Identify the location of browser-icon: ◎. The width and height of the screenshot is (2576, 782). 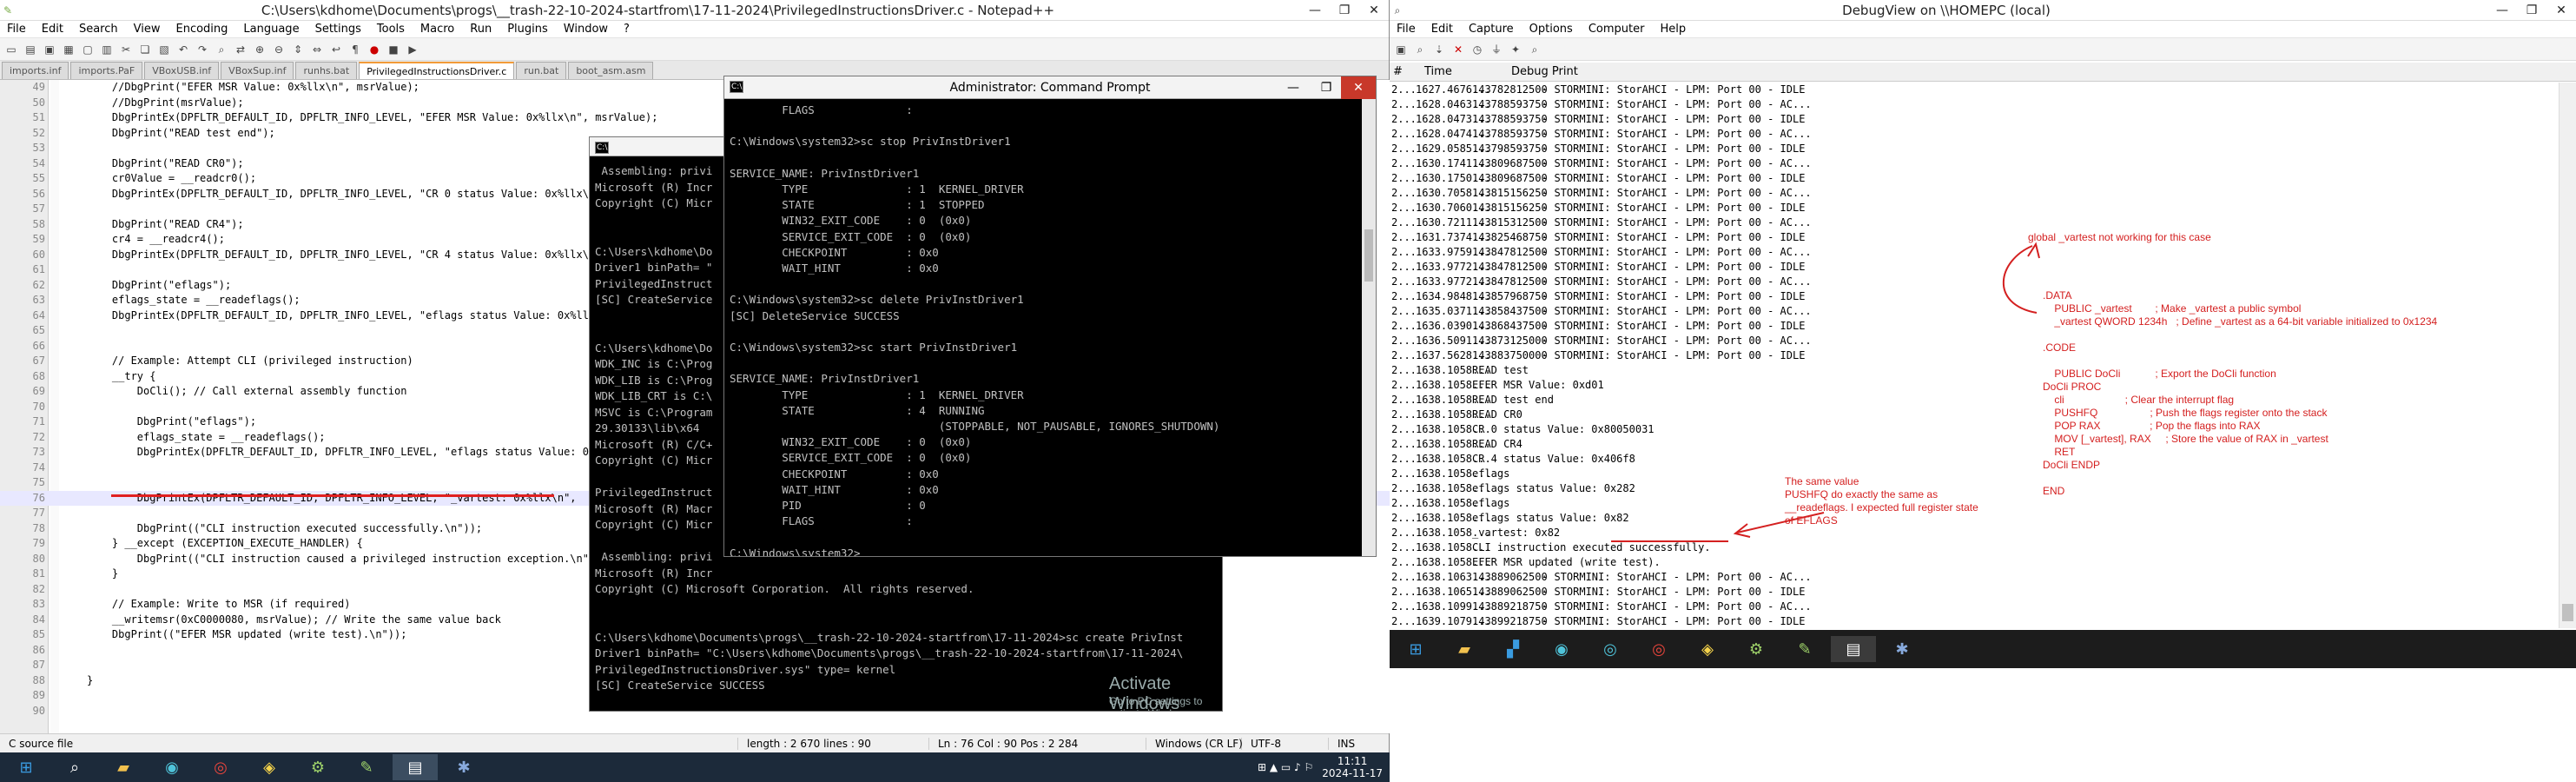
(1611, 649).